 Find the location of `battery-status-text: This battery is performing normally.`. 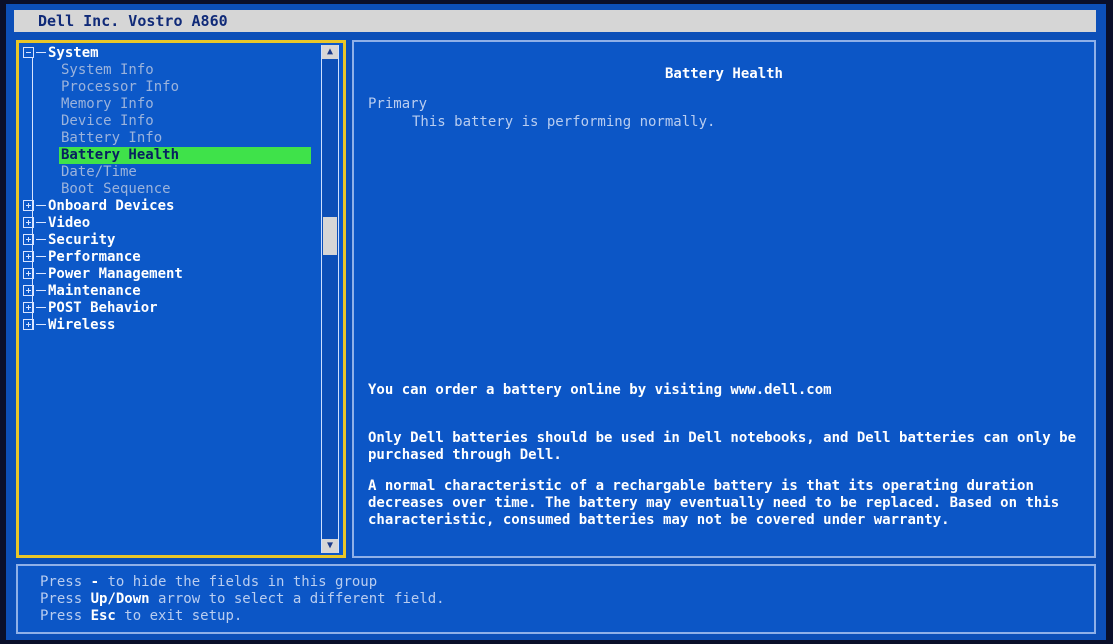

battery-status-text: This battery is performing normally. is located at coordinates (564, 122).